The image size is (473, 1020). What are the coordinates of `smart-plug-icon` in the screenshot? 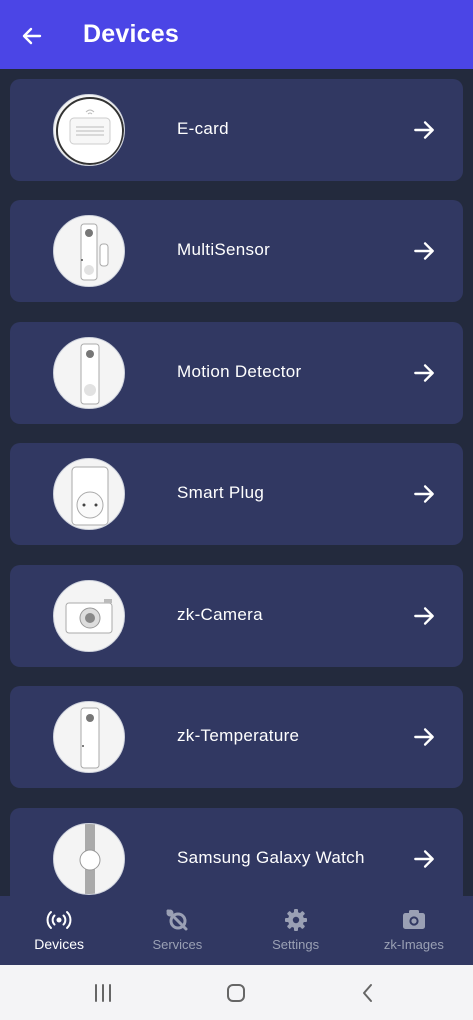 It's located at (89, 494).